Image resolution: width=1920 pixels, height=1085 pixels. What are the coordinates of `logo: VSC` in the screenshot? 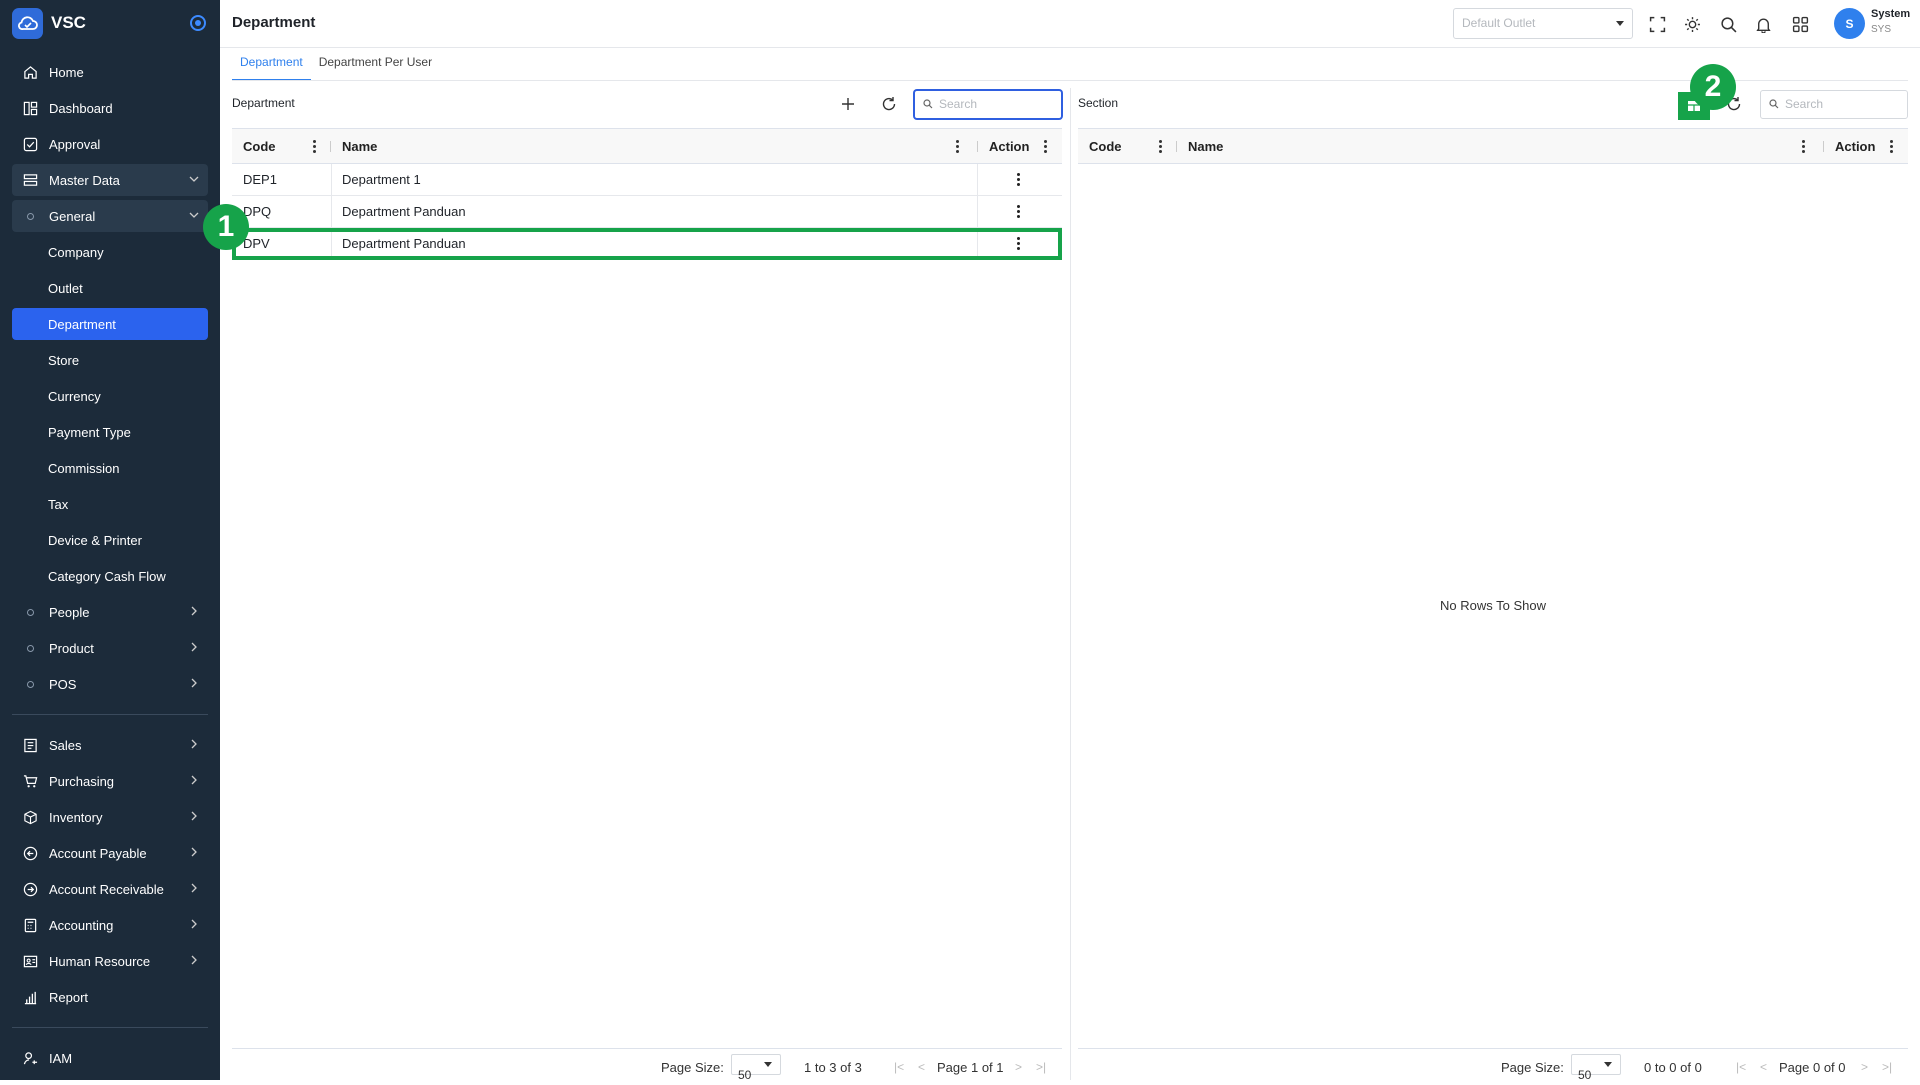 It's located at (110, 23).